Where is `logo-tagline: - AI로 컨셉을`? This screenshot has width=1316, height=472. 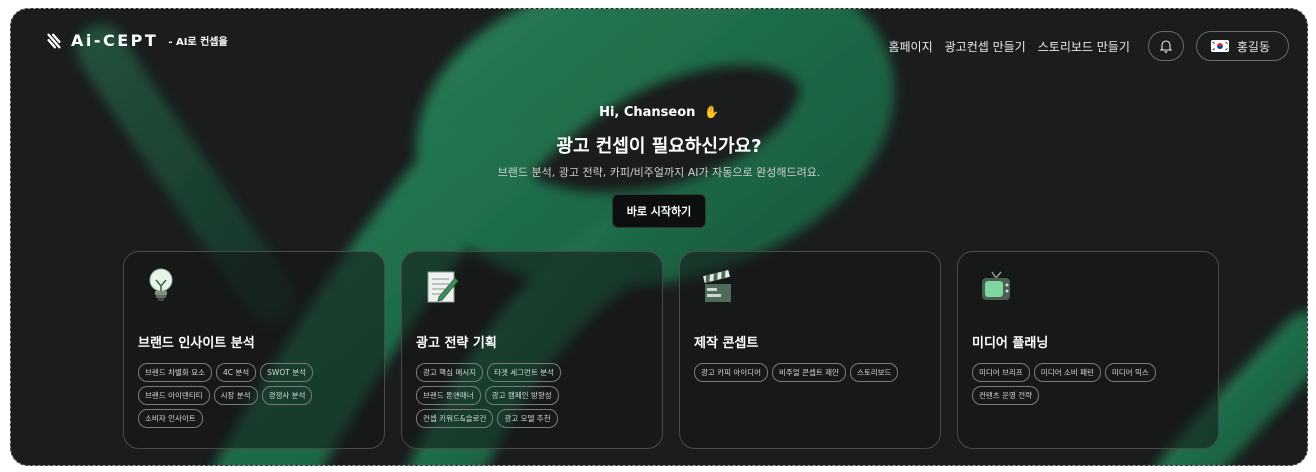 logo-tagline: - AI로 컨셉을 is located at coordinates (198, 42).